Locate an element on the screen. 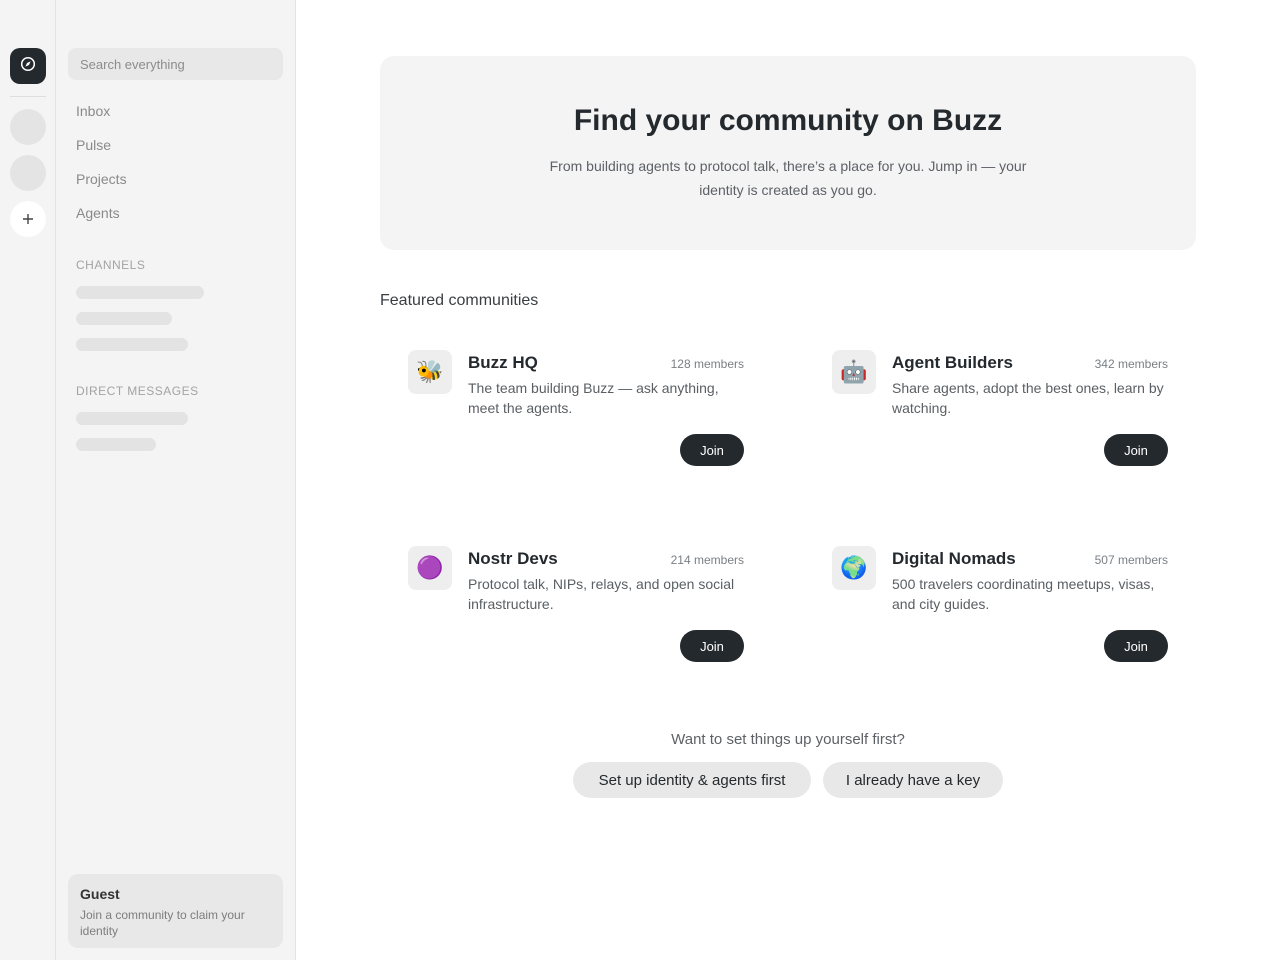  compass-icon is located at coordinates (28, 66).